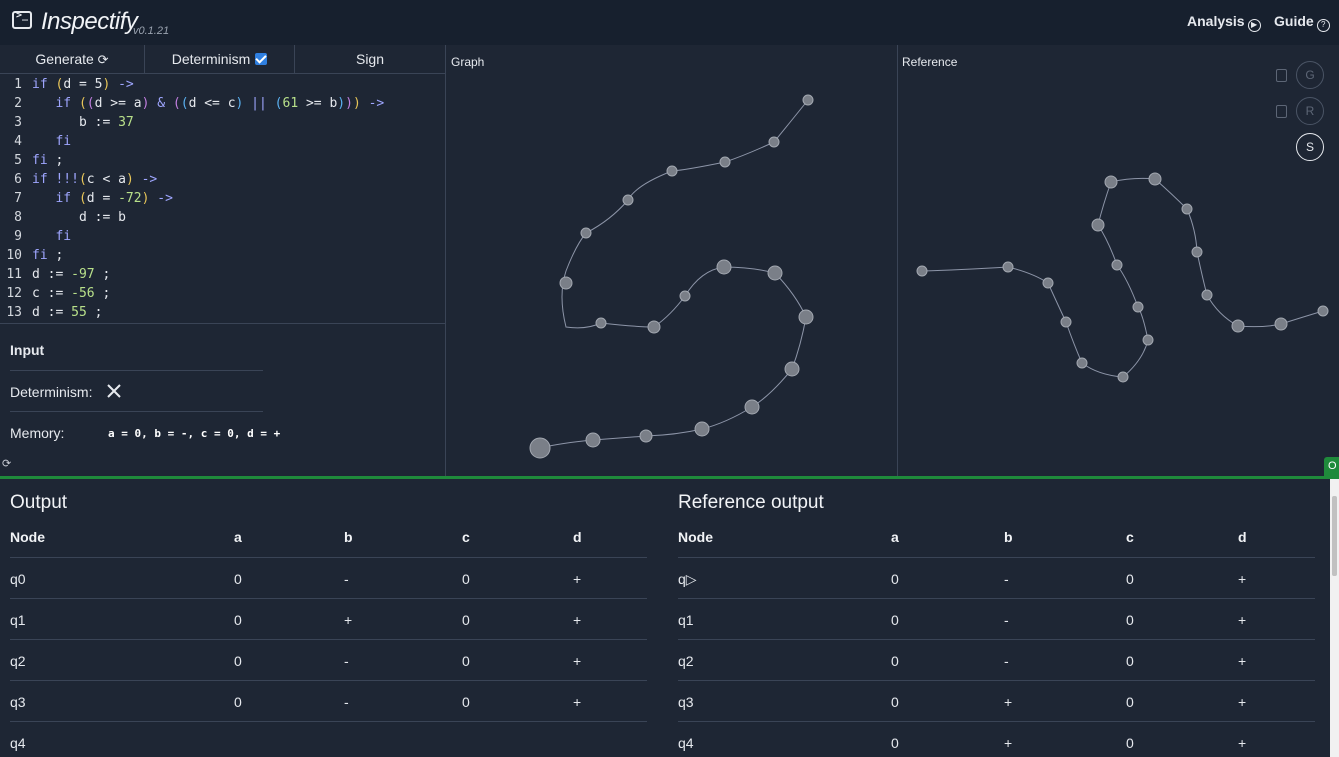 This screenshot has height=757, width=1339. I want to click on determinism-checkbox, so click(261, 59).